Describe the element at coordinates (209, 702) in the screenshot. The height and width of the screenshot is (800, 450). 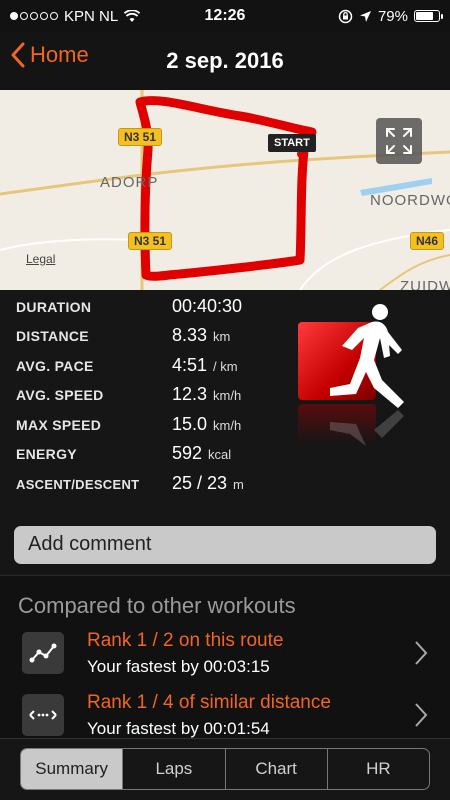
I see `comparison-rank: Rank 1 / 4 of similar distance` at that location.